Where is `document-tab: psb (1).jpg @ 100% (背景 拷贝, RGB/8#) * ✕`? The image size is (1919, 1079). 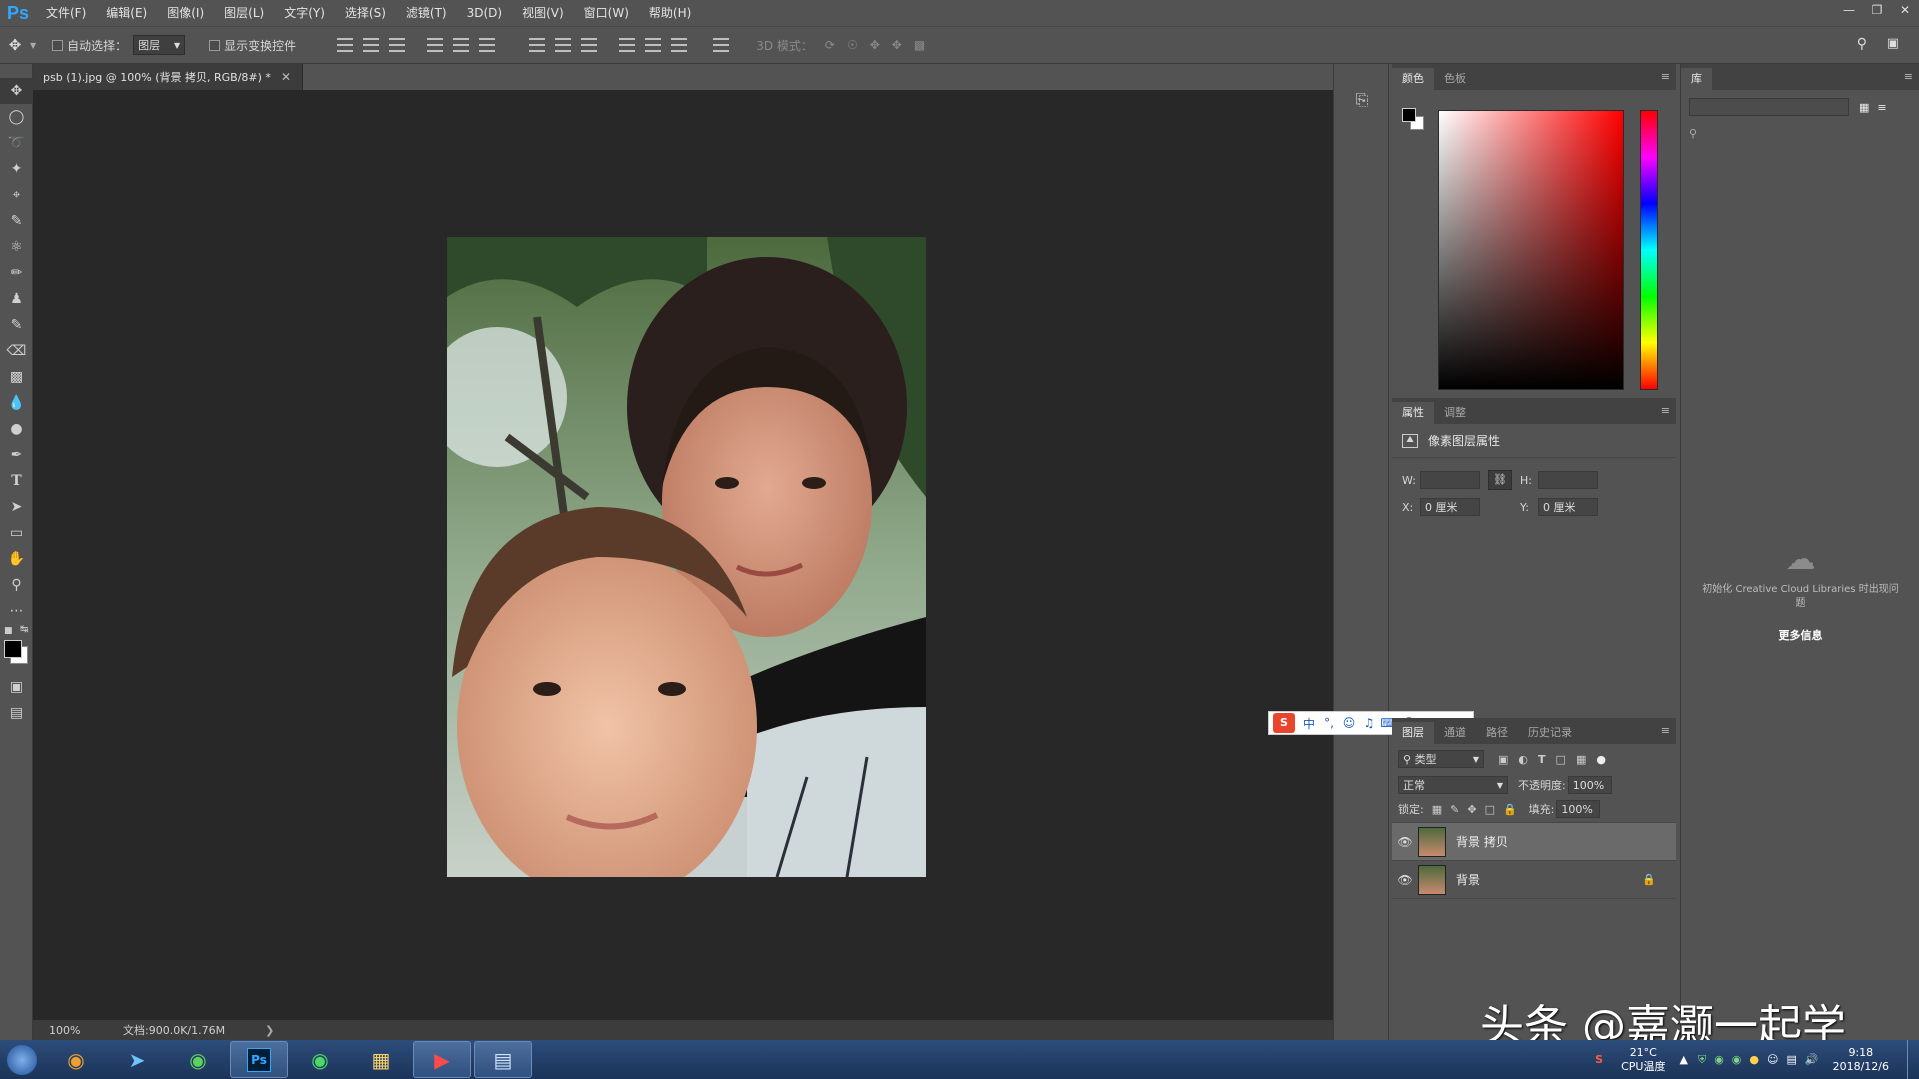 document-tab: psb (1).jpg @ 100% (背景 拷贝, RGB/8#) * ✕ is located at coordinates (168, 77).